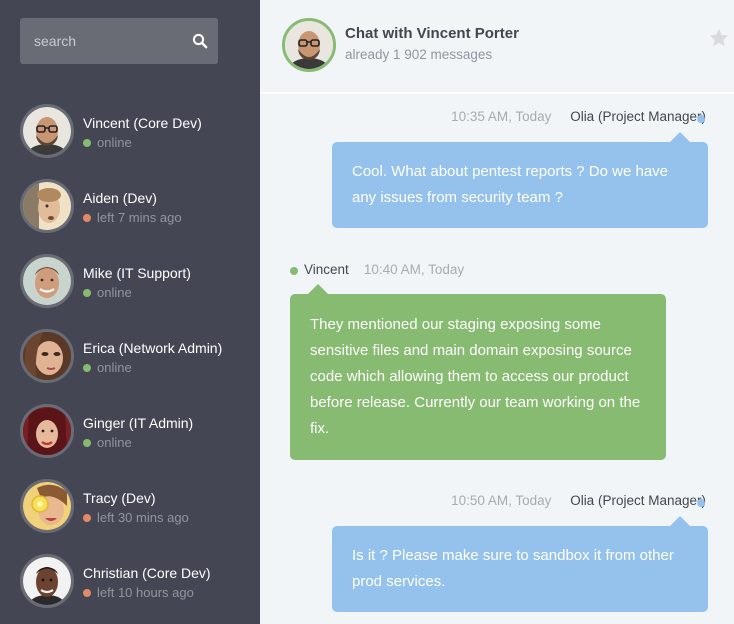 This screenshot has width=734, height=624. I want to click on person-status: left 10 hours ago, so click(138, 592).